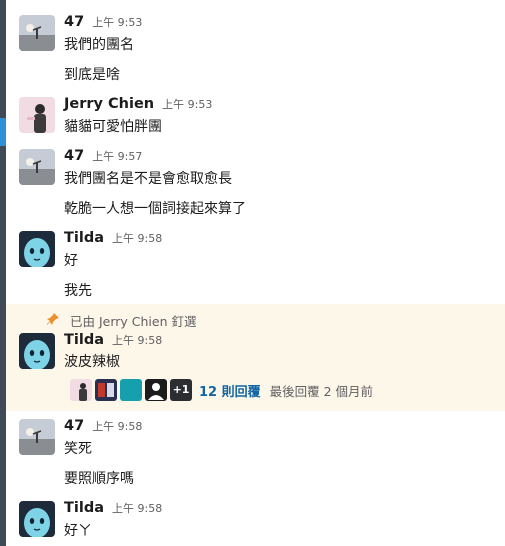 The width and height of the screenshot is (505, 546). I want to click on message-text: 到底是啥, so click(92, 75).